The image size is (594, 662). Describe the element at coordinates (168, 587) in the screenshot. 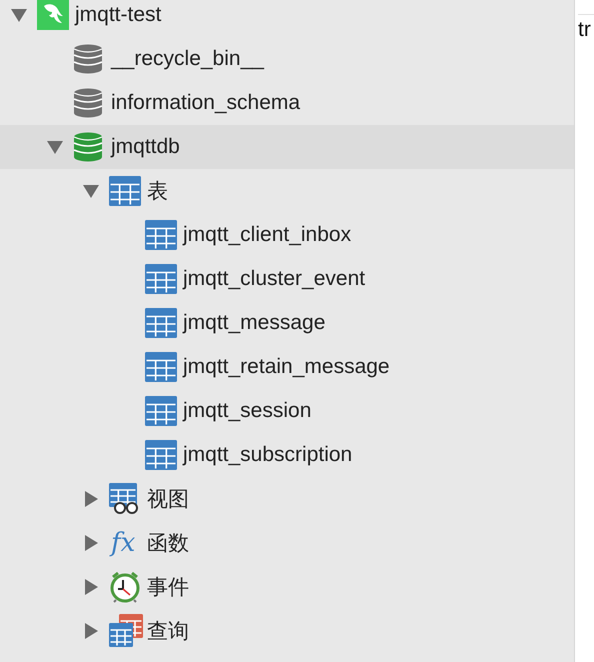

I see `tree-item-label: 事件` at that location.